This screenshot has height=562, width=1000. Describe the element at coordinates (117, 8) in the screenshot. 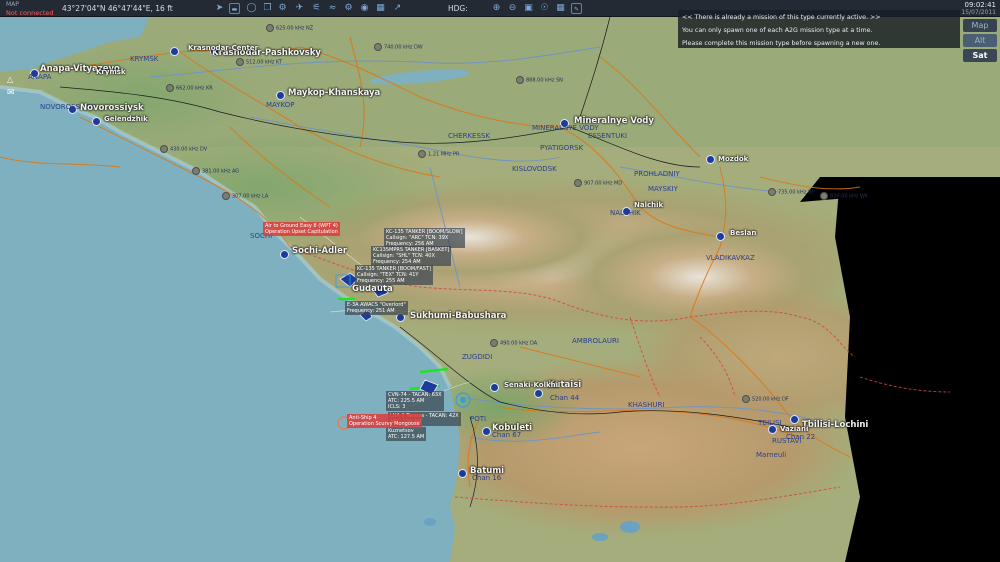

I see `cursor-coordinates: 43°27'04"N 46°47'44"E, 16 ft` at that location.